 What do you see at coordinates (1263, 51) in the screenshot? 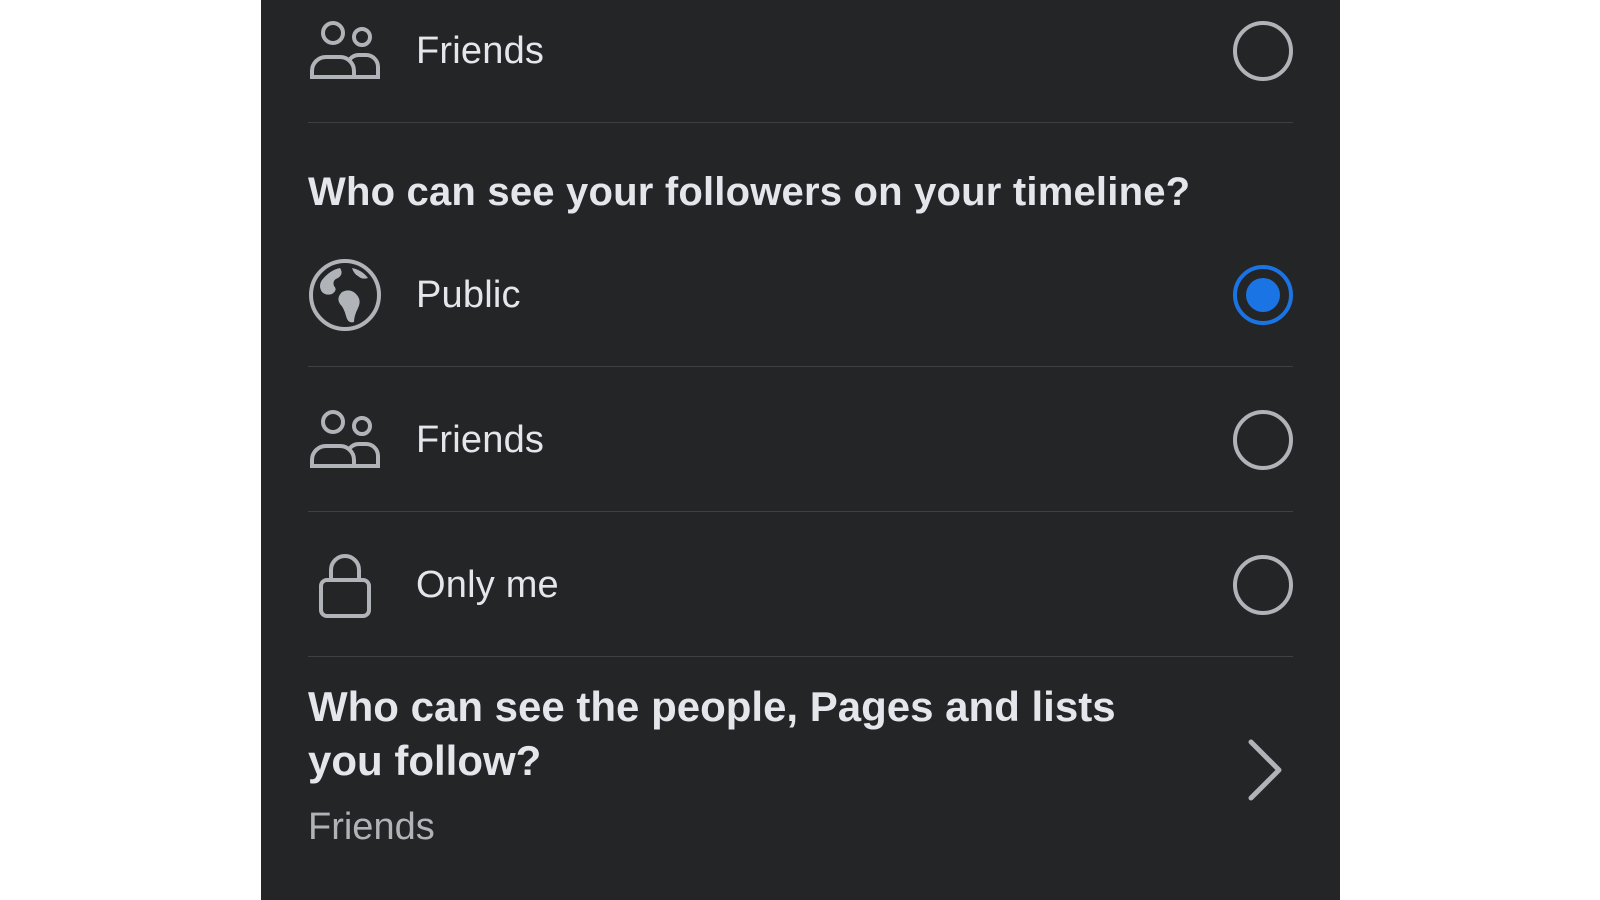
I see `radio-friends-top` at bounding box center [1263, 51].